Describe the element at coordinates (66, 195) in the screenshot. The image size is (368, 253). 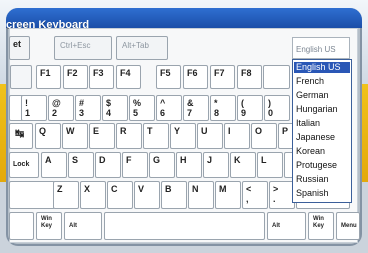
I see `key-z: Z` at that location.